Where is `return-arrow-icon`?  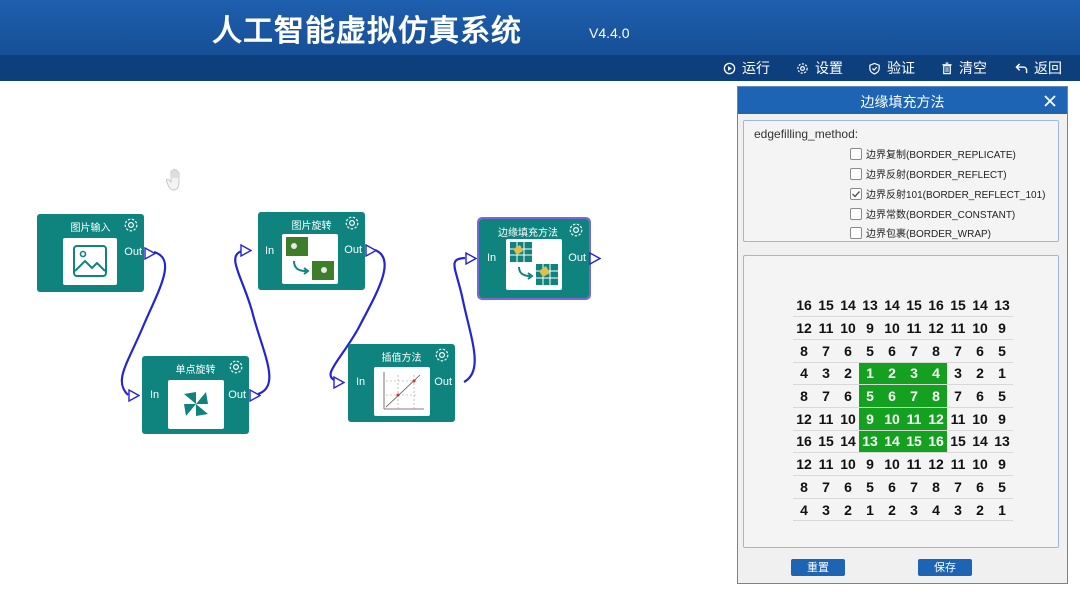 return-arrow-icon is located at coordinates (1021, 67).